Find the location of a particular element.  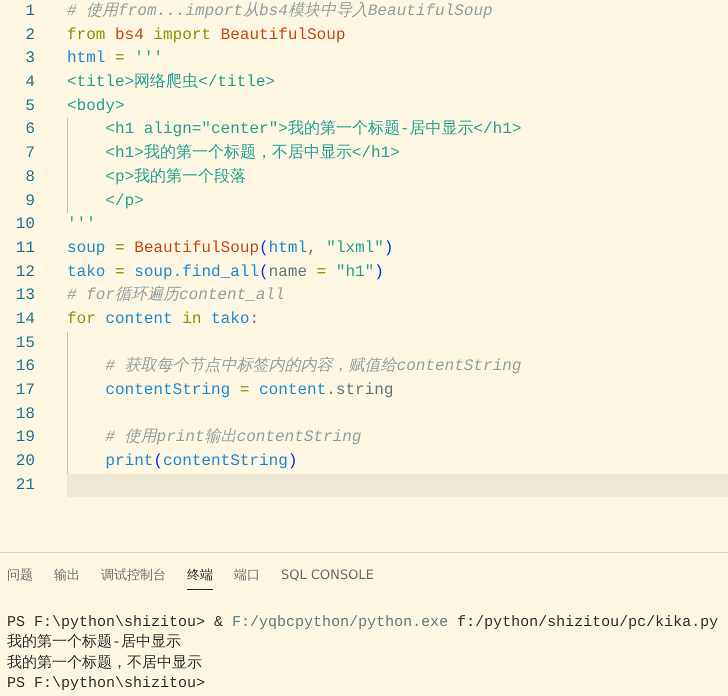

terminal-line: 我的第一个标题-居中显示 is located at coordinates (94, 643).